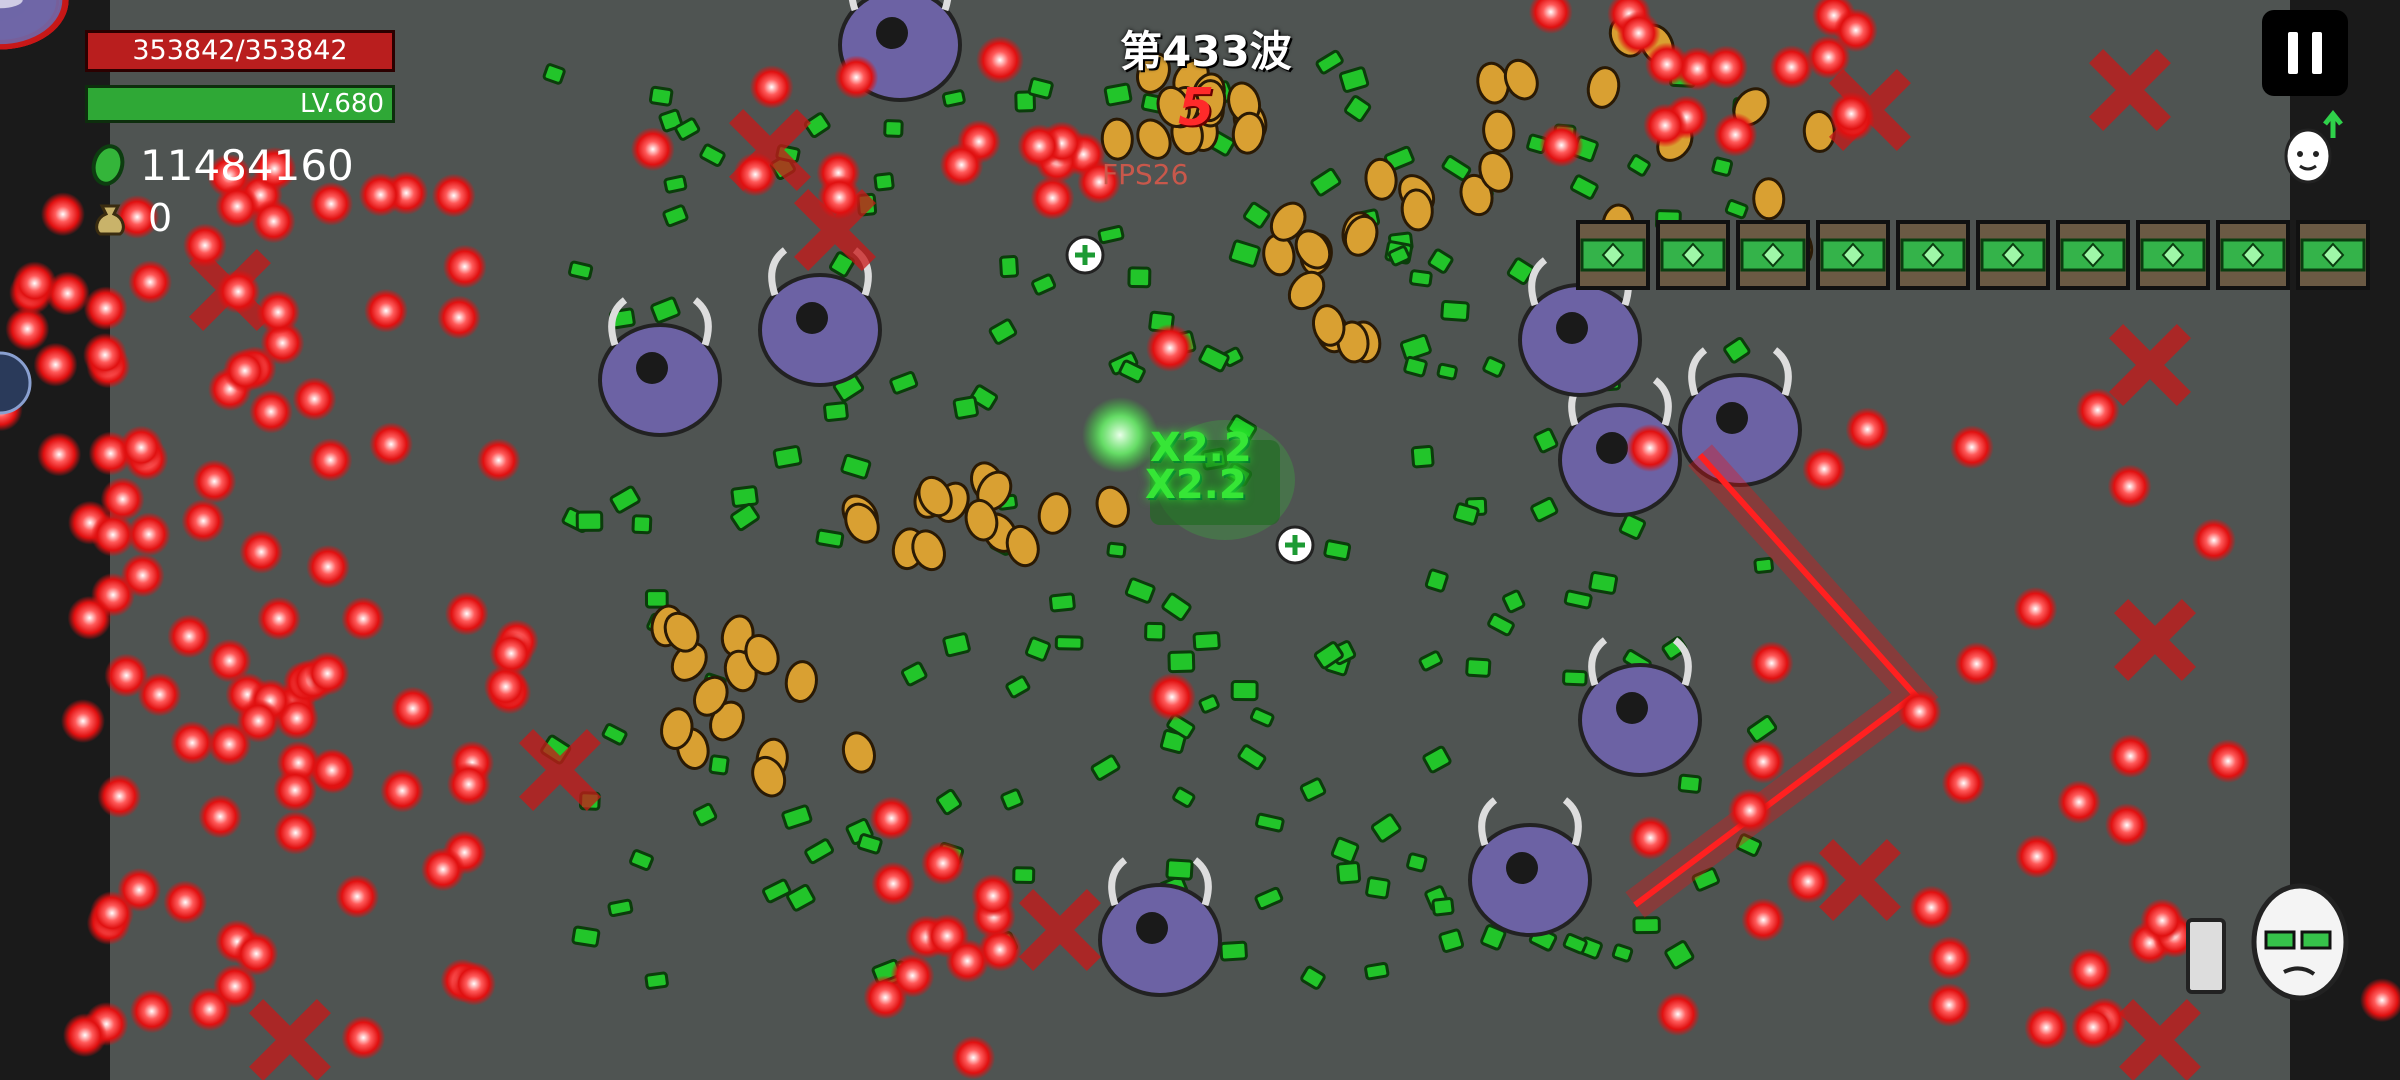 This screenshot has height=1080, width=2400. Describe the element at coordinates (108, 165) in the screenshot. I see `green-gem-icon` at that location.